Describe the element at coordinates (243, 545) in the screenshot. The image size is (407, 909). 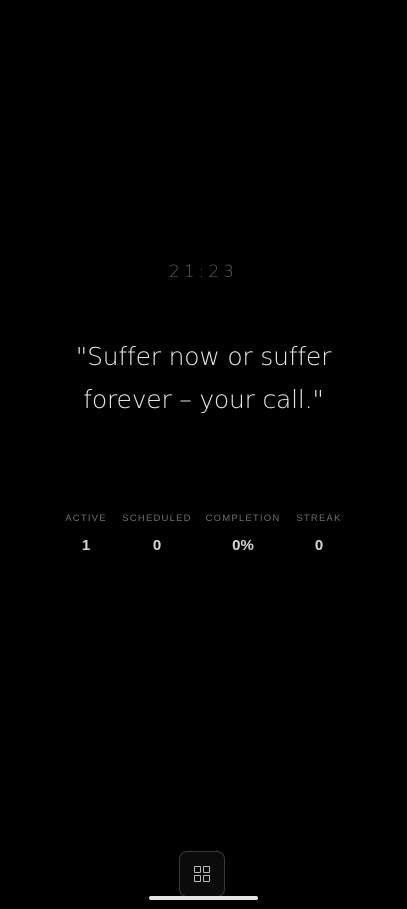
I see `stat-completion-value: 0%` at that location.